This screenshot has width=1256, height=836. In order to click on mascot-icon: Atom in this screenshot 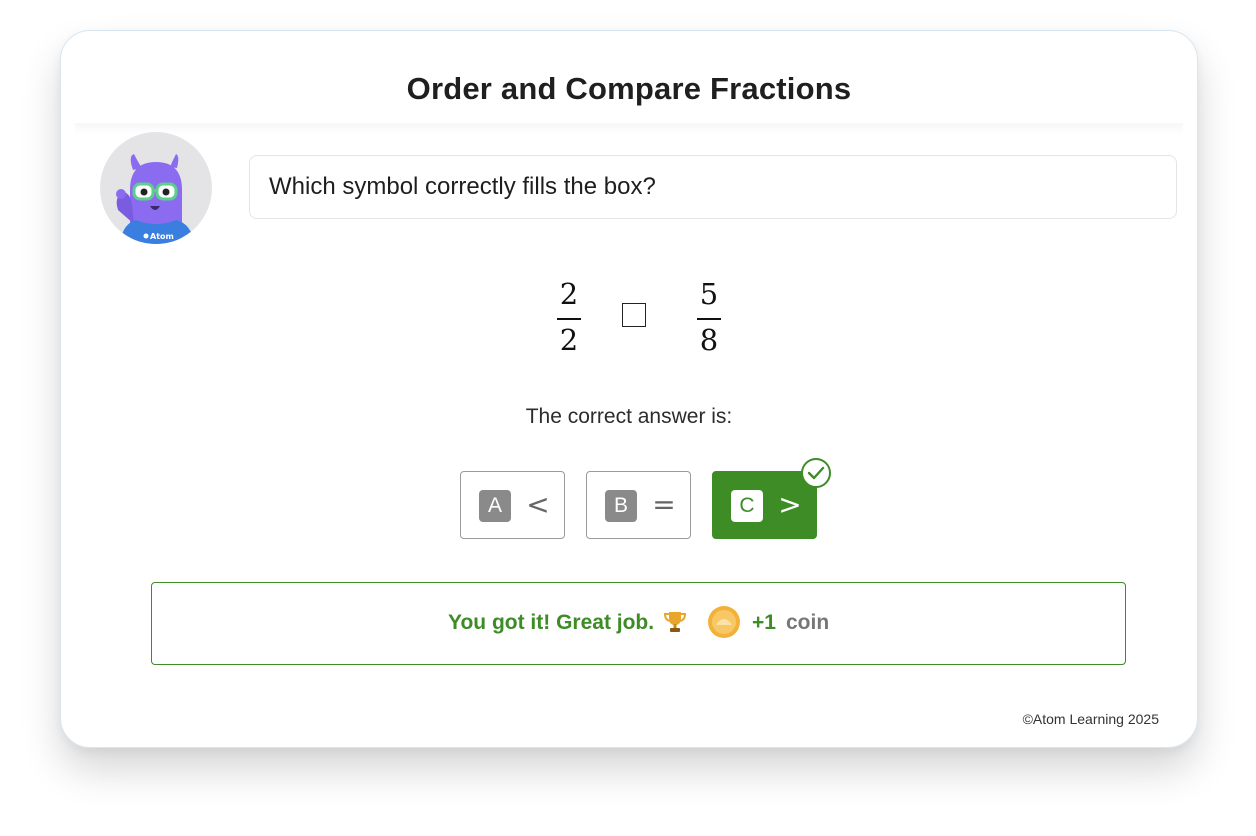, I will do `click(155, 199)`.